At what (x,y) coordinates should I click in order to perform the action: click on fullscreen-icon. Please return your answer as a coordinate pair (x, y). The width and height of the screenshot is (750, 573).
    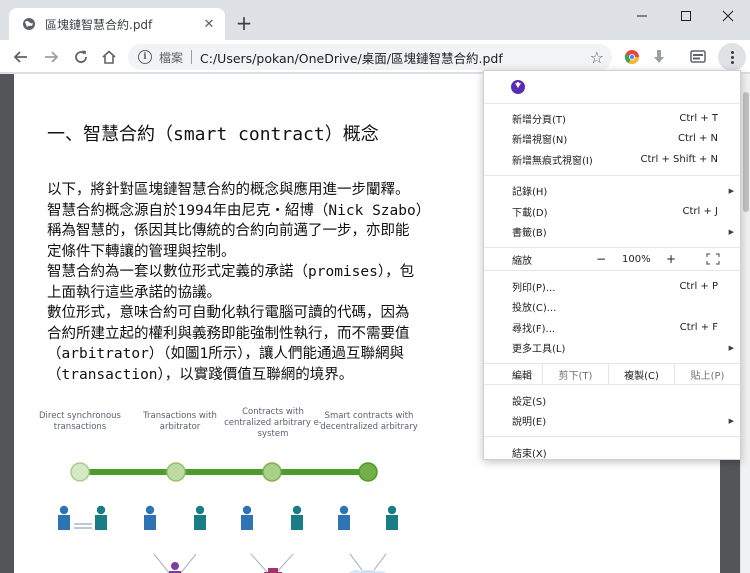
    Looking at the image, I should click on (713, 259).